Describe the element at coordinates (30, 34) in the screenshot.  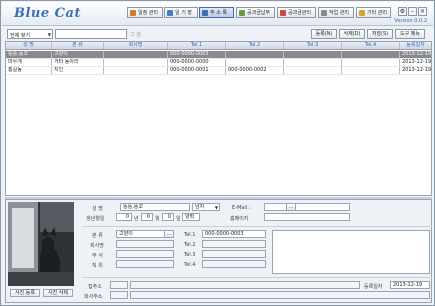
I see `search-scope-select: 전체 찾기 ▼` at that location.